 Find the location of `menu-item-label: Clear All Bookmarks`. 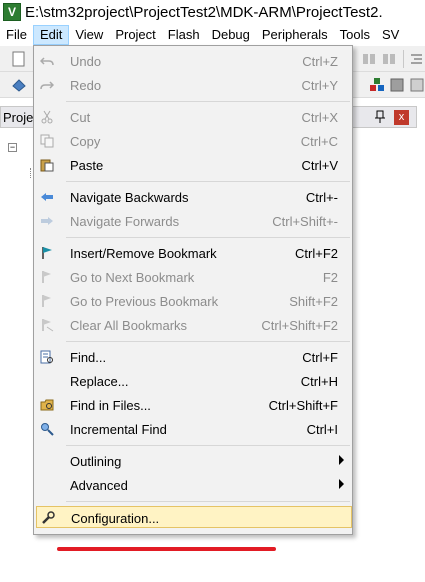

menu-item-label: Clear All Bookmarks is located at coordinates (129, 325).